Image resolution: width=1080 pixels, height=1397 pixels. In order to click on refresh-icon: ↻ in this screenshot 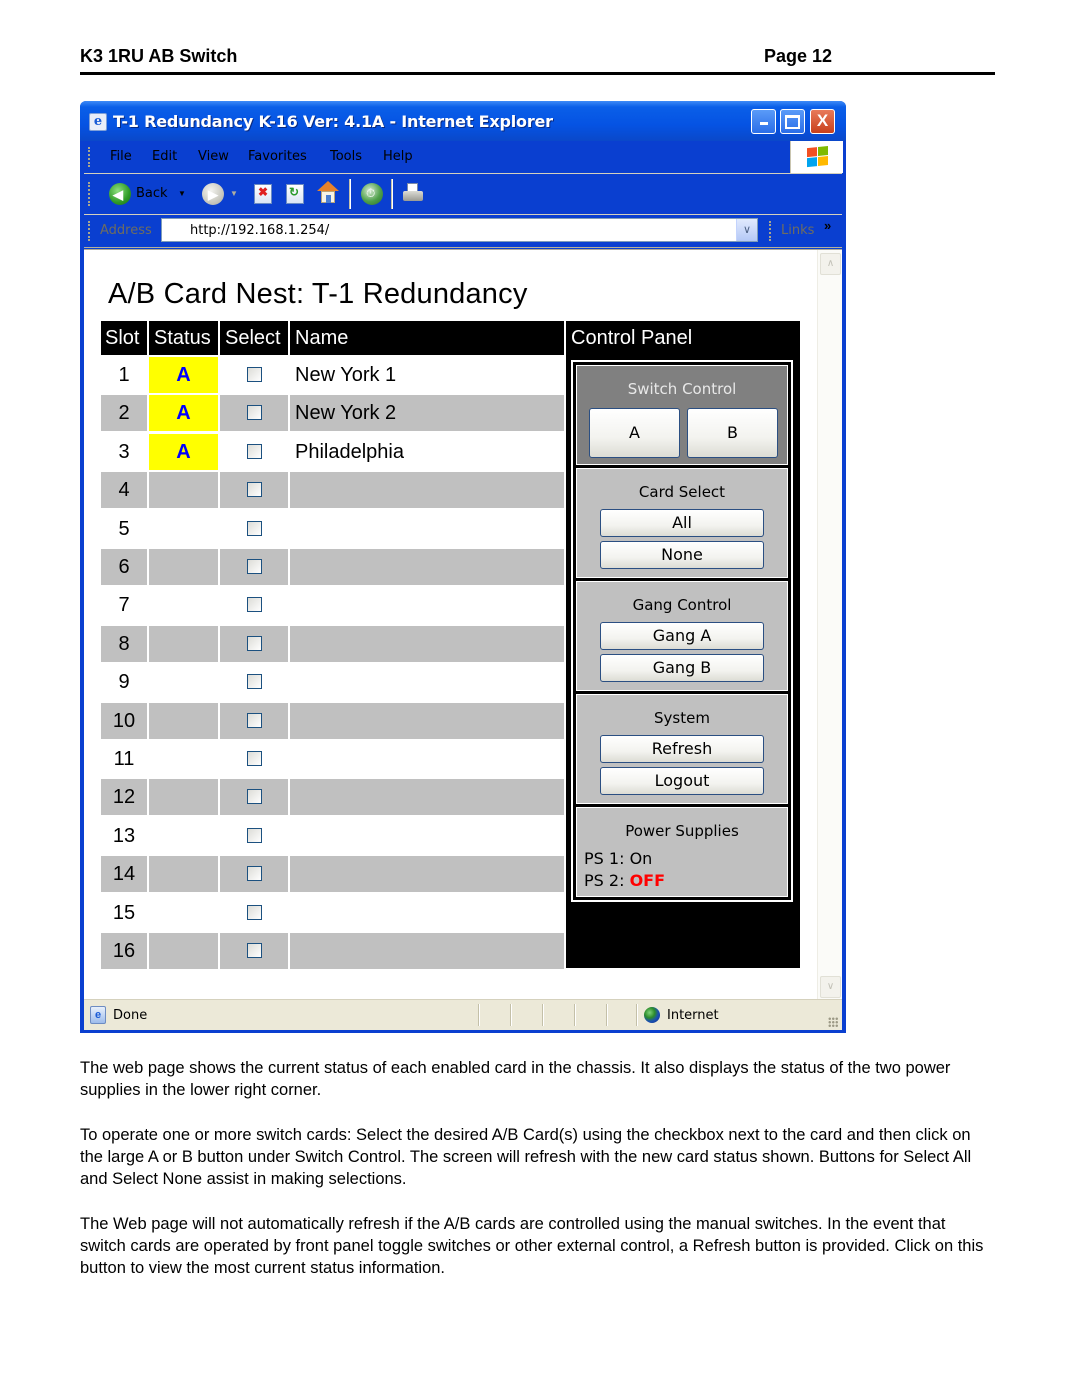, I will do `click(295, 194)`.